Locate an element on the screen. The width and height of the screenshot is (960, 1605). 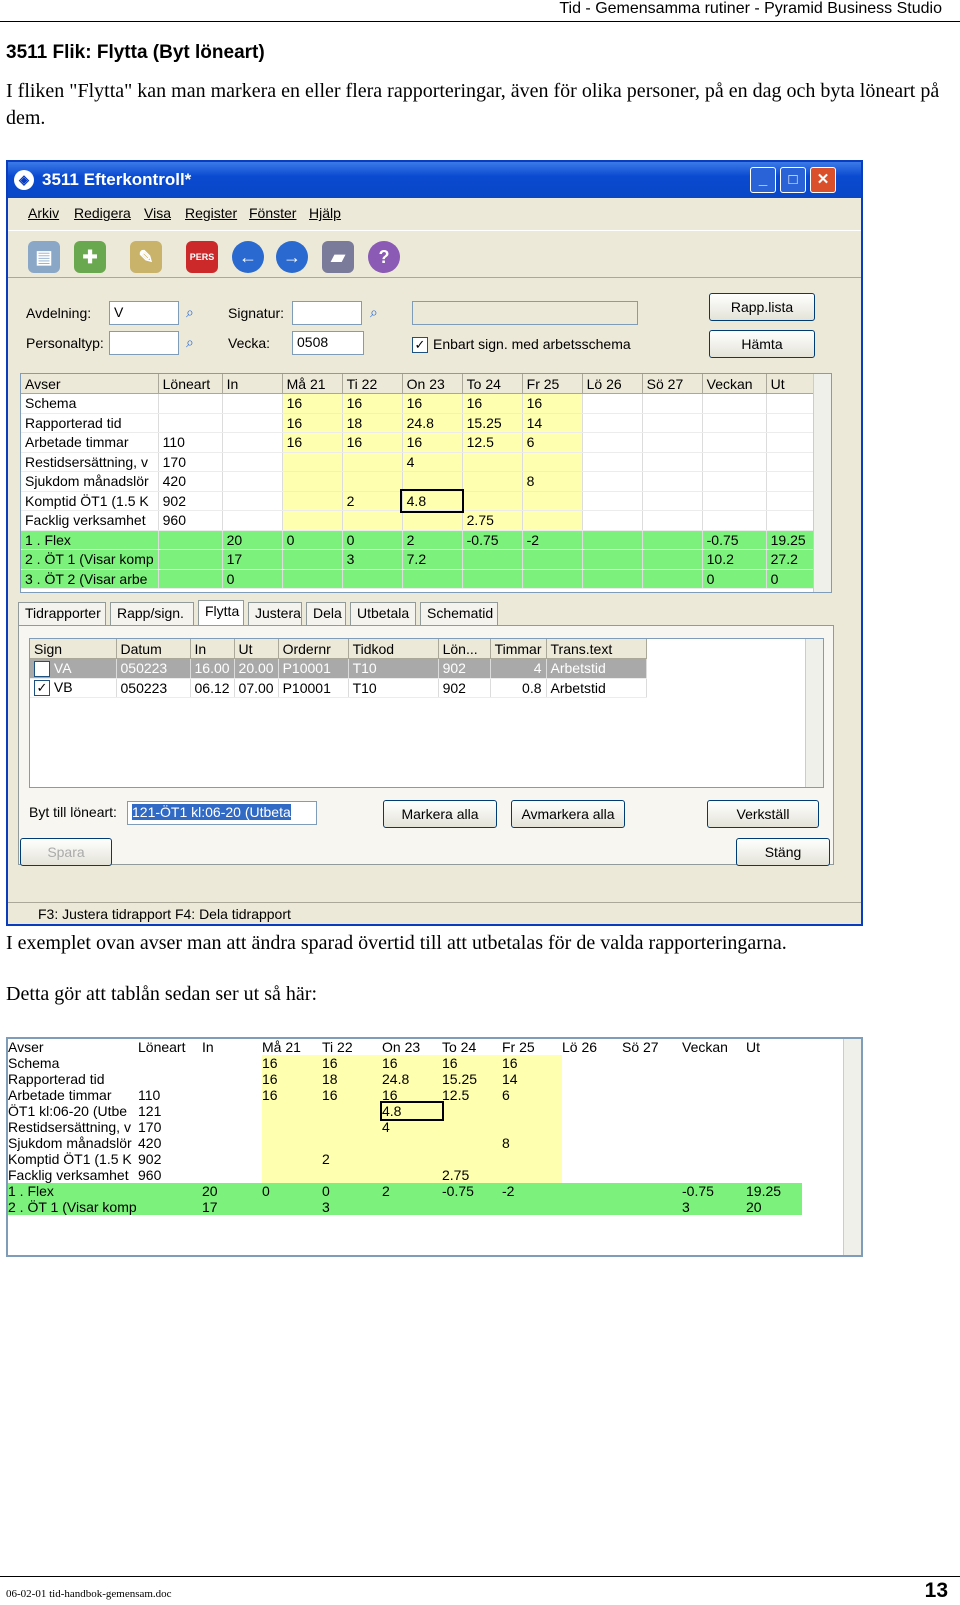
move-cell: ✓ VA is located at coordinates (73, 668).